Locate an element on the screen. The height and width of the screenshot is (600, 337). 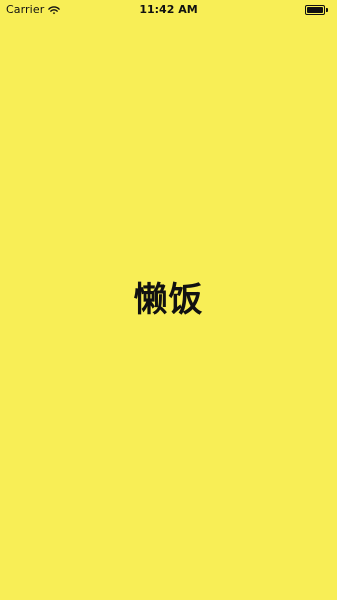
app-logo-text: 懒饭 is located at coordinates (168, 300).